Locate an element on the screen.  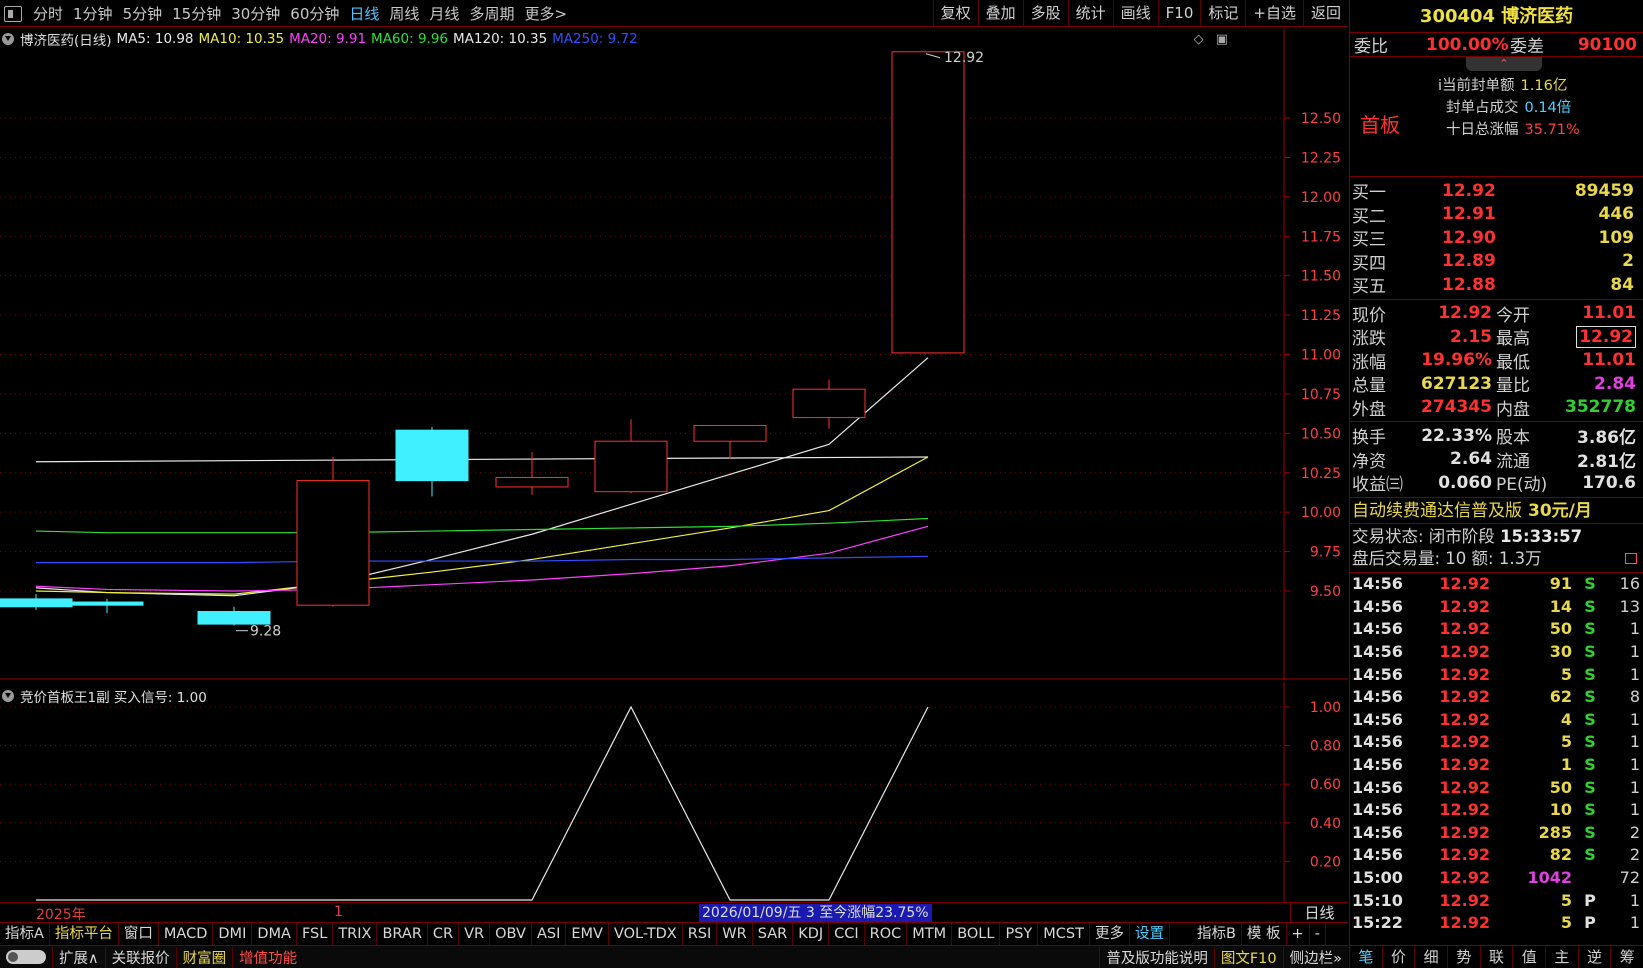
diamond-icon: ◇ is located at coordinates (1199, 39).